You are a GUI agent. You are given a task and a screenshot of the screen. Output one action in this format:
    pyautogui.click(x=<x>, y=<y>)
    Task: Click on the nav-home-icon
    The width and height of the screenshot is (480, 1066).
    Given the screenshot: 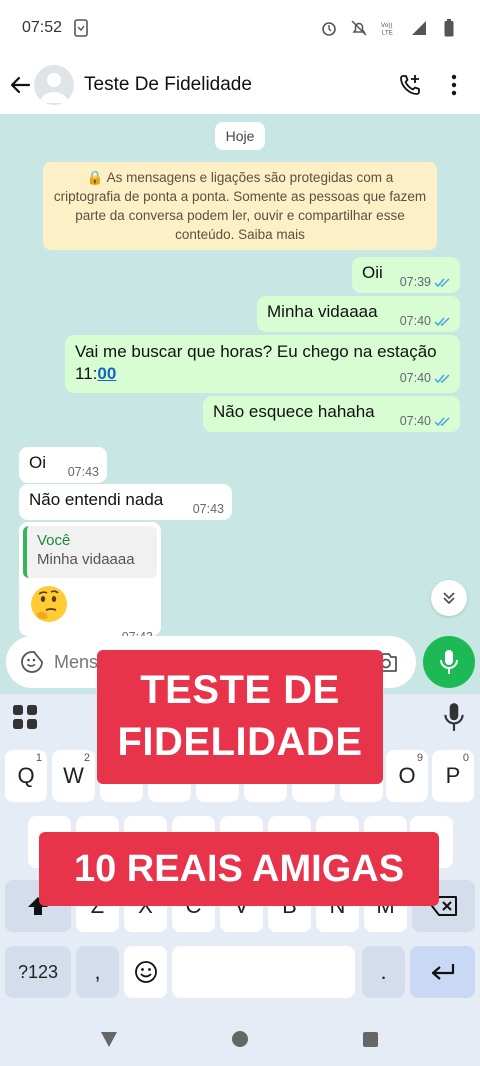 What is the action you would take?
    pyautogui.click(x=240, y=1039)
    